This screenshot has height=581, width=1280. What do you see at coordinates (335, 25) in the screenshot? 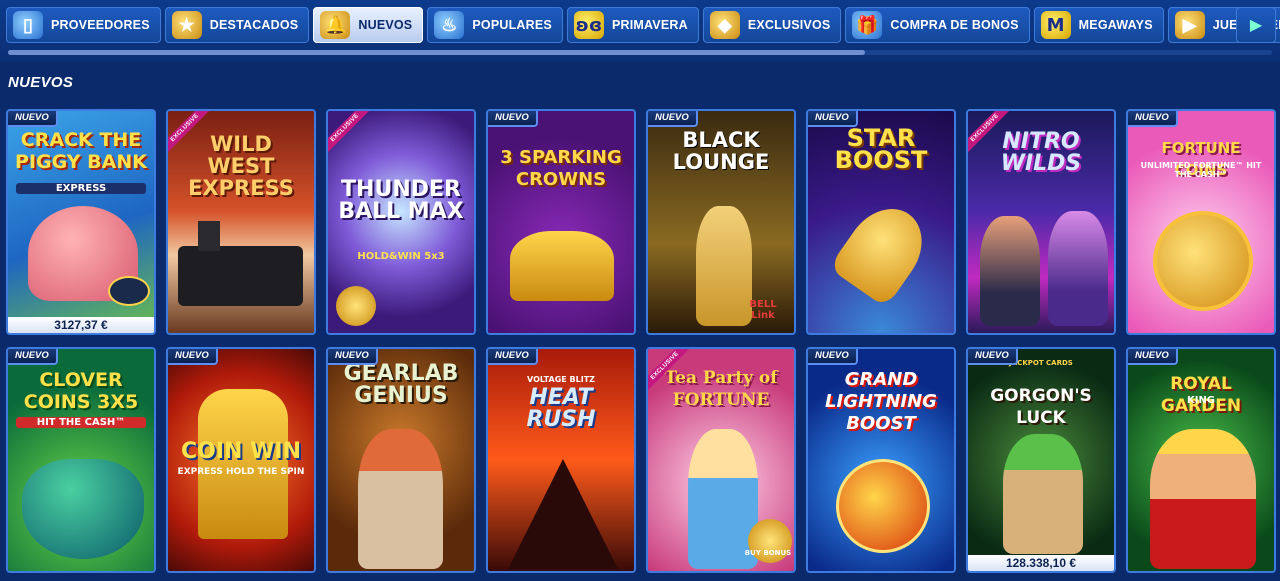
I see `bell-icon: 🔔` at bounding box center [335, 25].